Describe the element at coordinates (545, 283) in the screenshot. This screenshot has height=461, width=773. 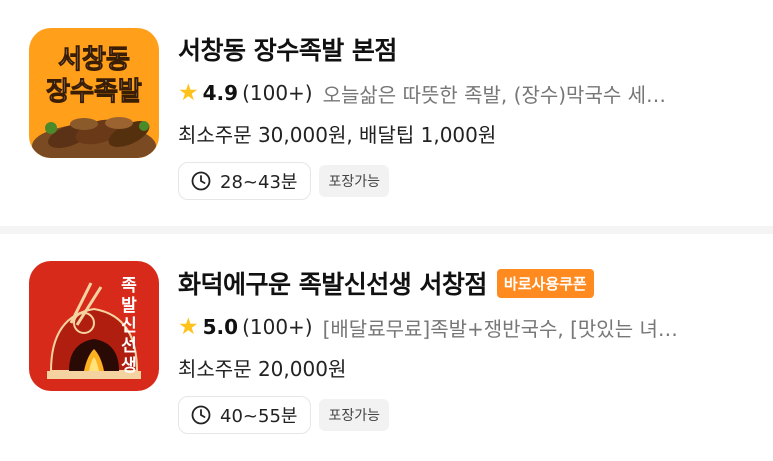
I see `coupon-badge: 바로사용쿠폰` at that location.